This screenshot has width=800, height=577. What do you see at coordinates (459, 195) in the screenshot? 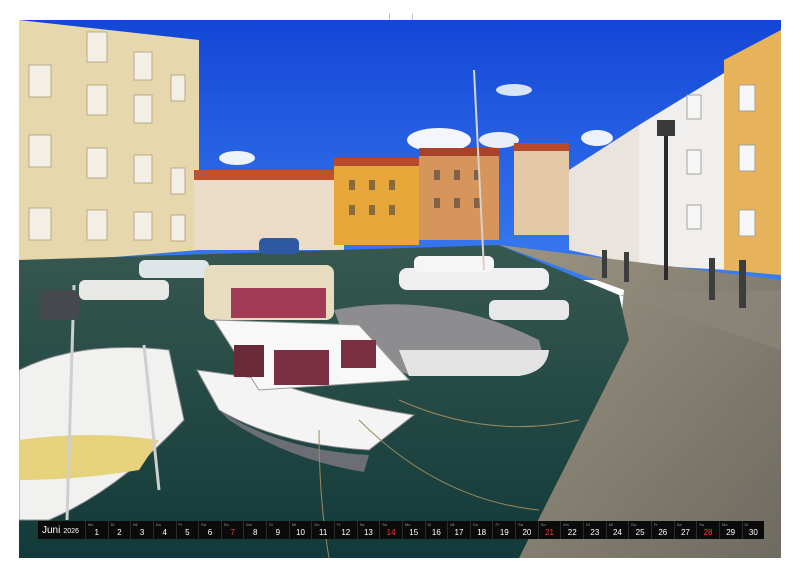
I see `building-orange` at bounding box center [459, 195].